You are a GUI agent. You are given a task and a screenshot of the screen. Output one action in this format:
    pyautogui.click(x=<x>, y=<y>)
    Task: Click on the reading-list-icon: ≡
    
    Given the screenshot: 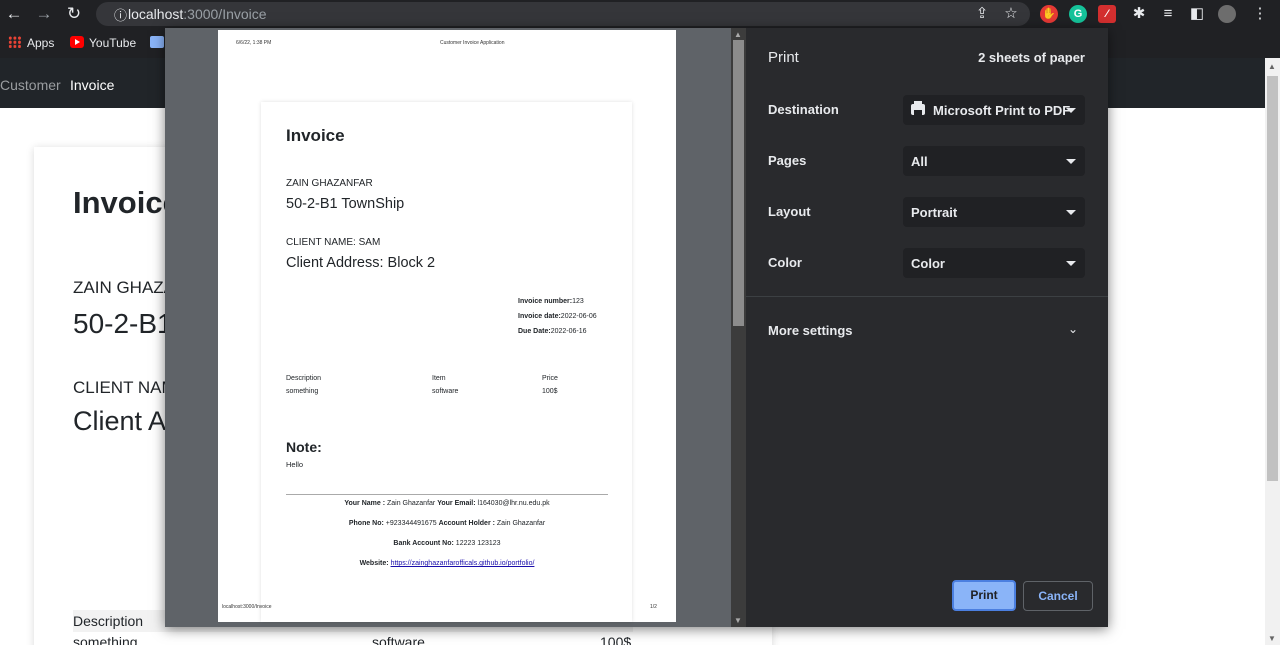 What is the action you would take?
    pyautogui.click(x=1168, y=14)
    